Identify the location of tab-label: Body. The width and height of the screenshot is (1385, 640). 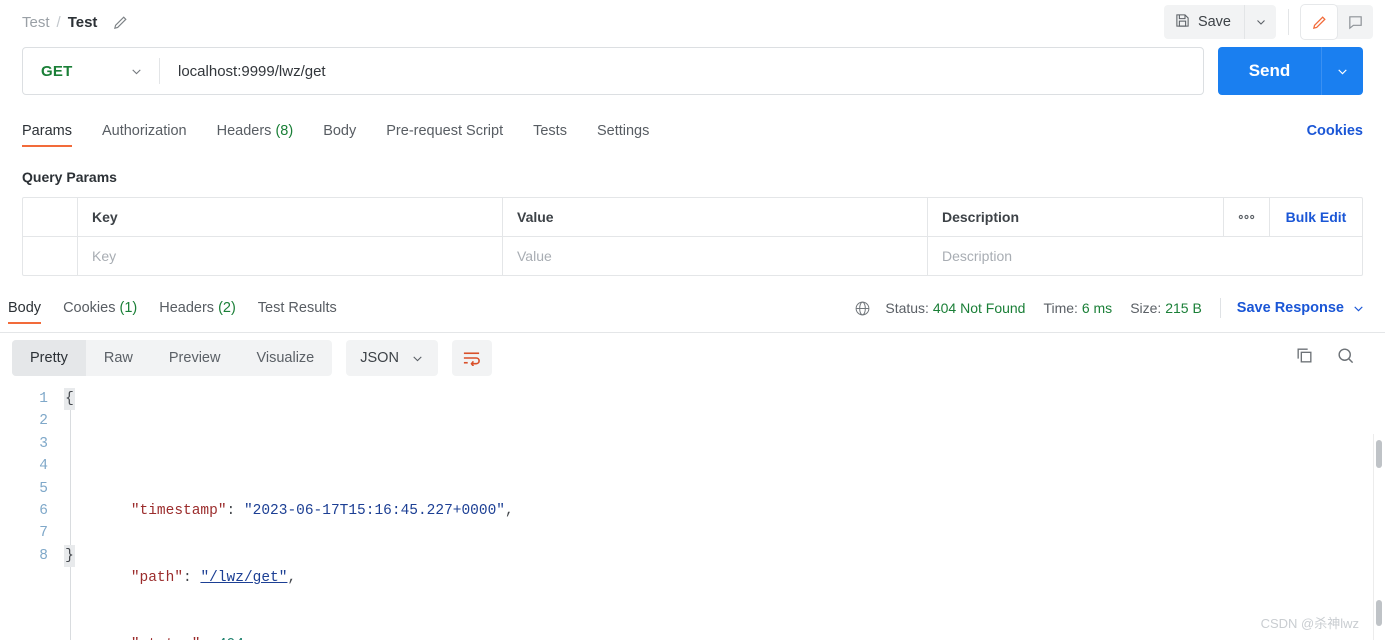
(25, 308).